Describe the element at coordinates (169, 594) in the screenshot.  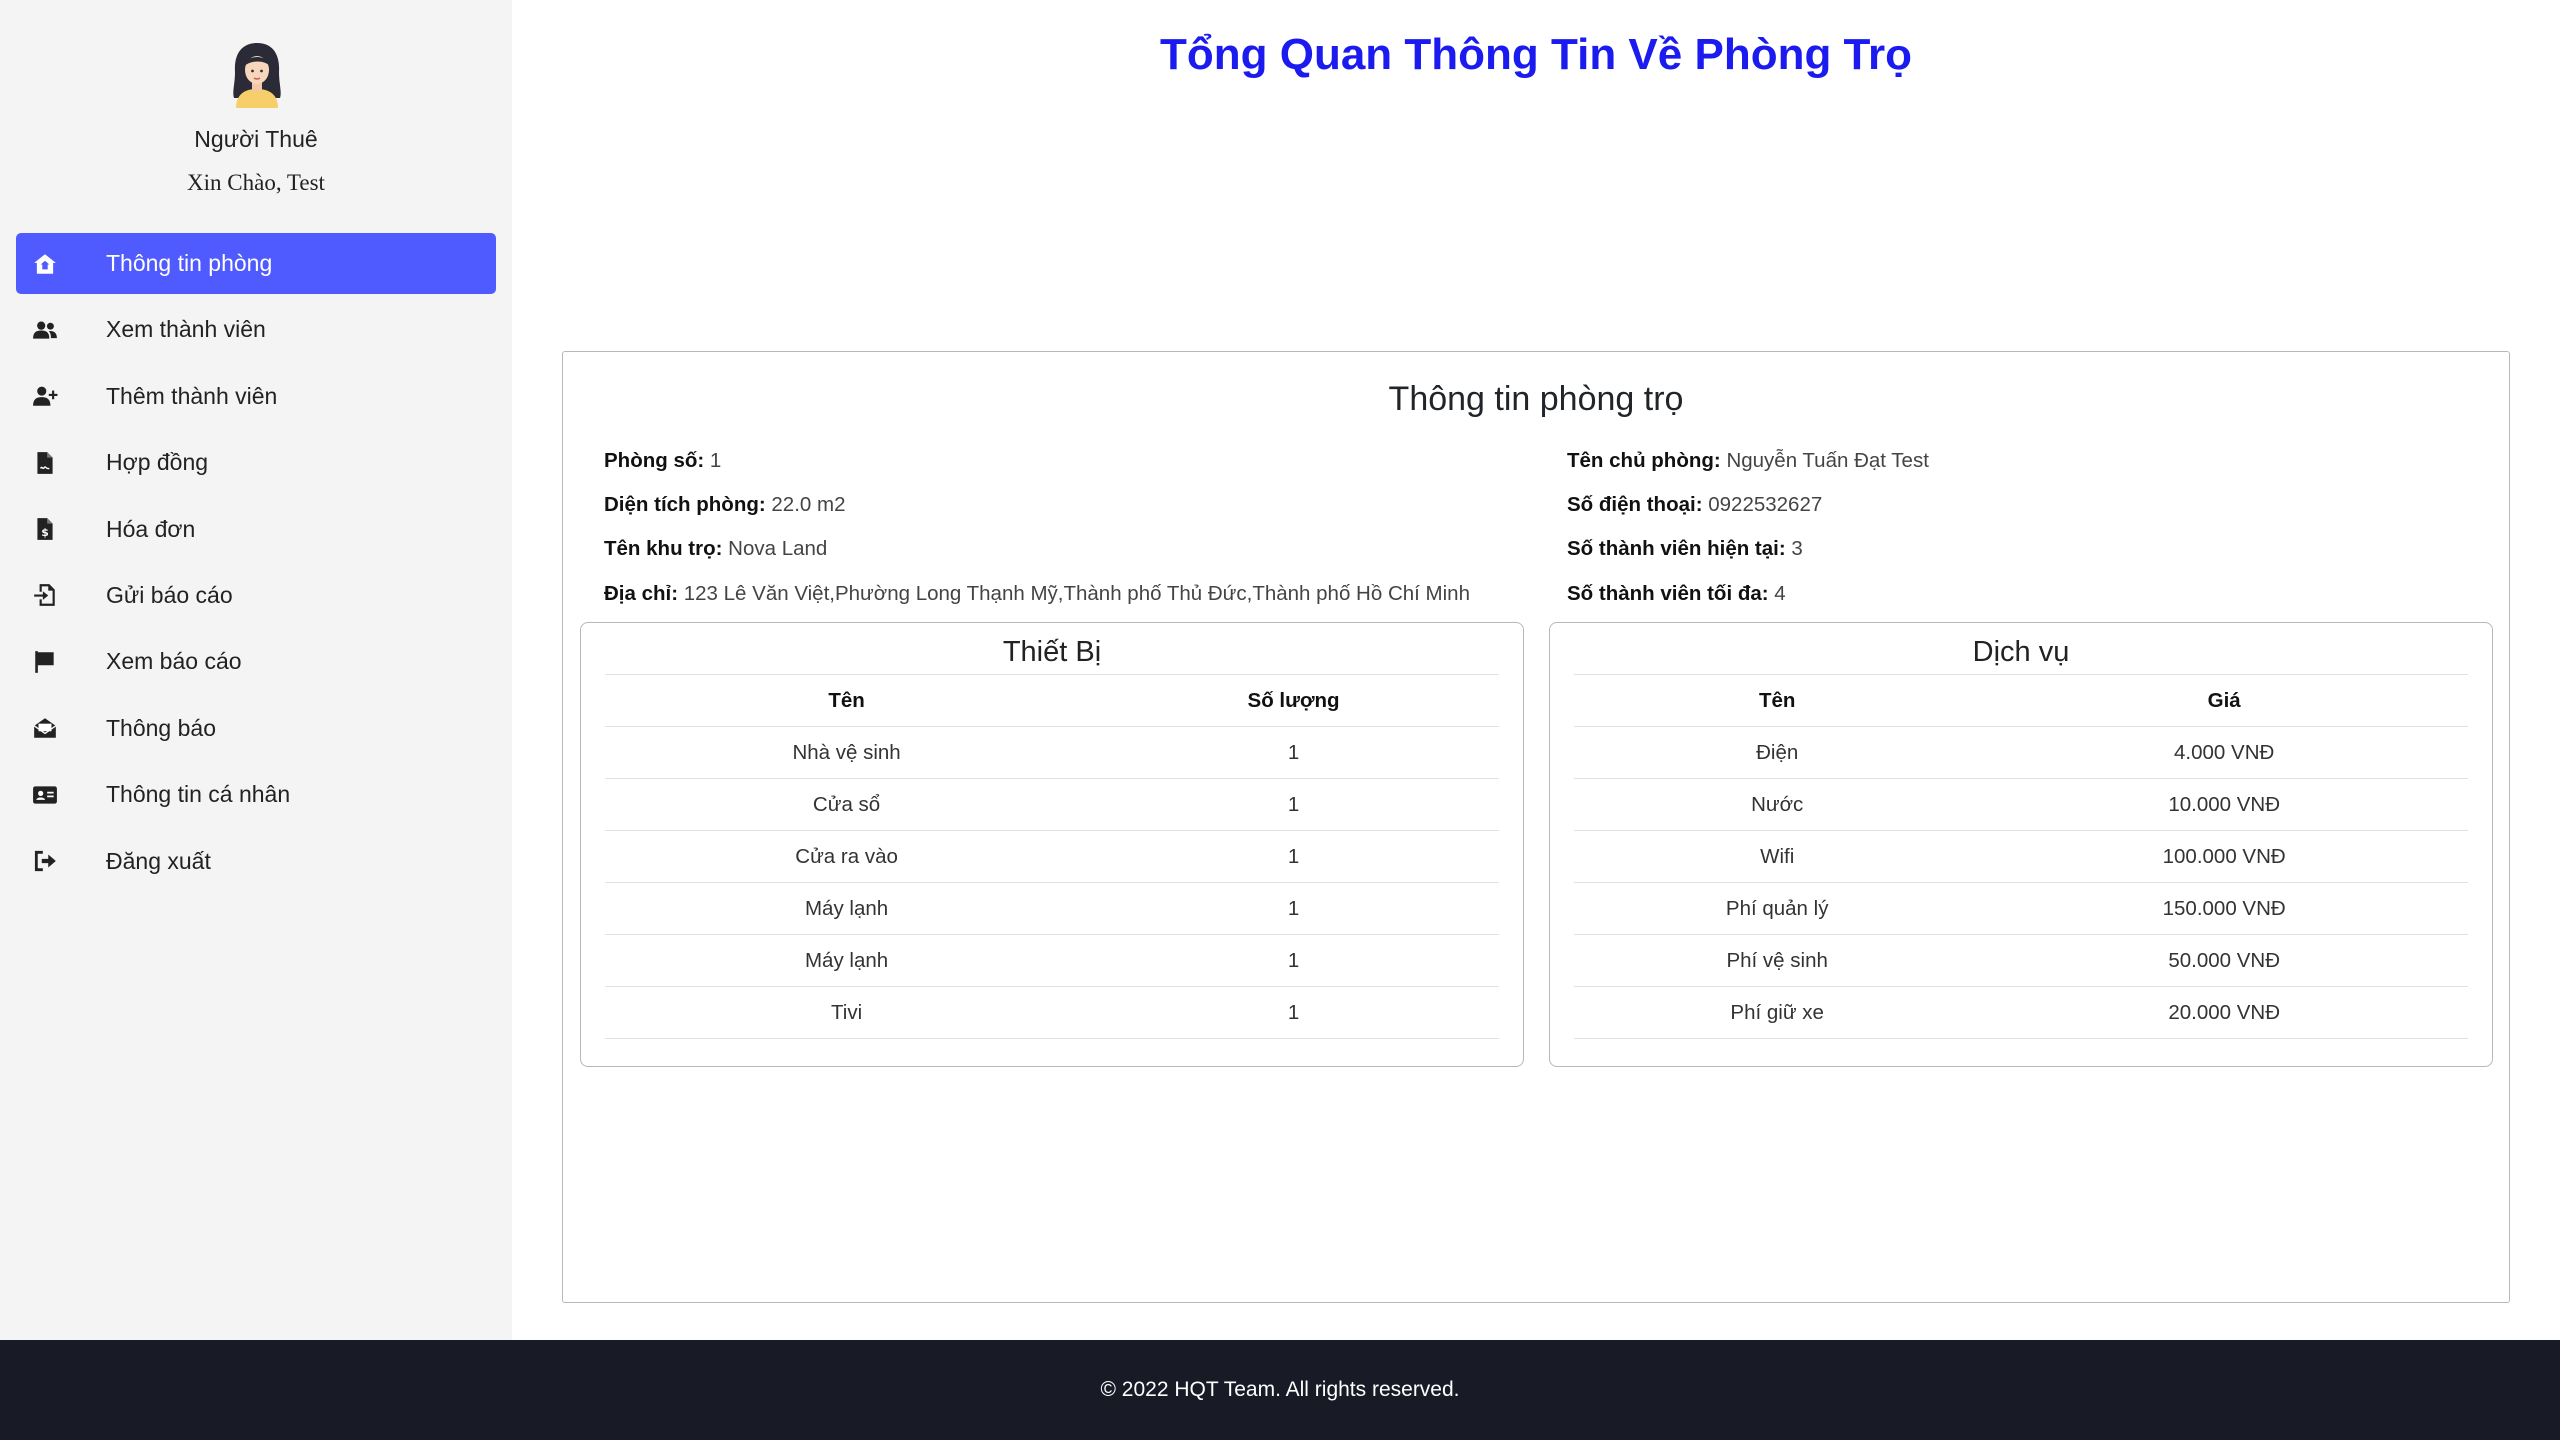
I see `sidebar-item-label: Gửi báo cáo` at that location.